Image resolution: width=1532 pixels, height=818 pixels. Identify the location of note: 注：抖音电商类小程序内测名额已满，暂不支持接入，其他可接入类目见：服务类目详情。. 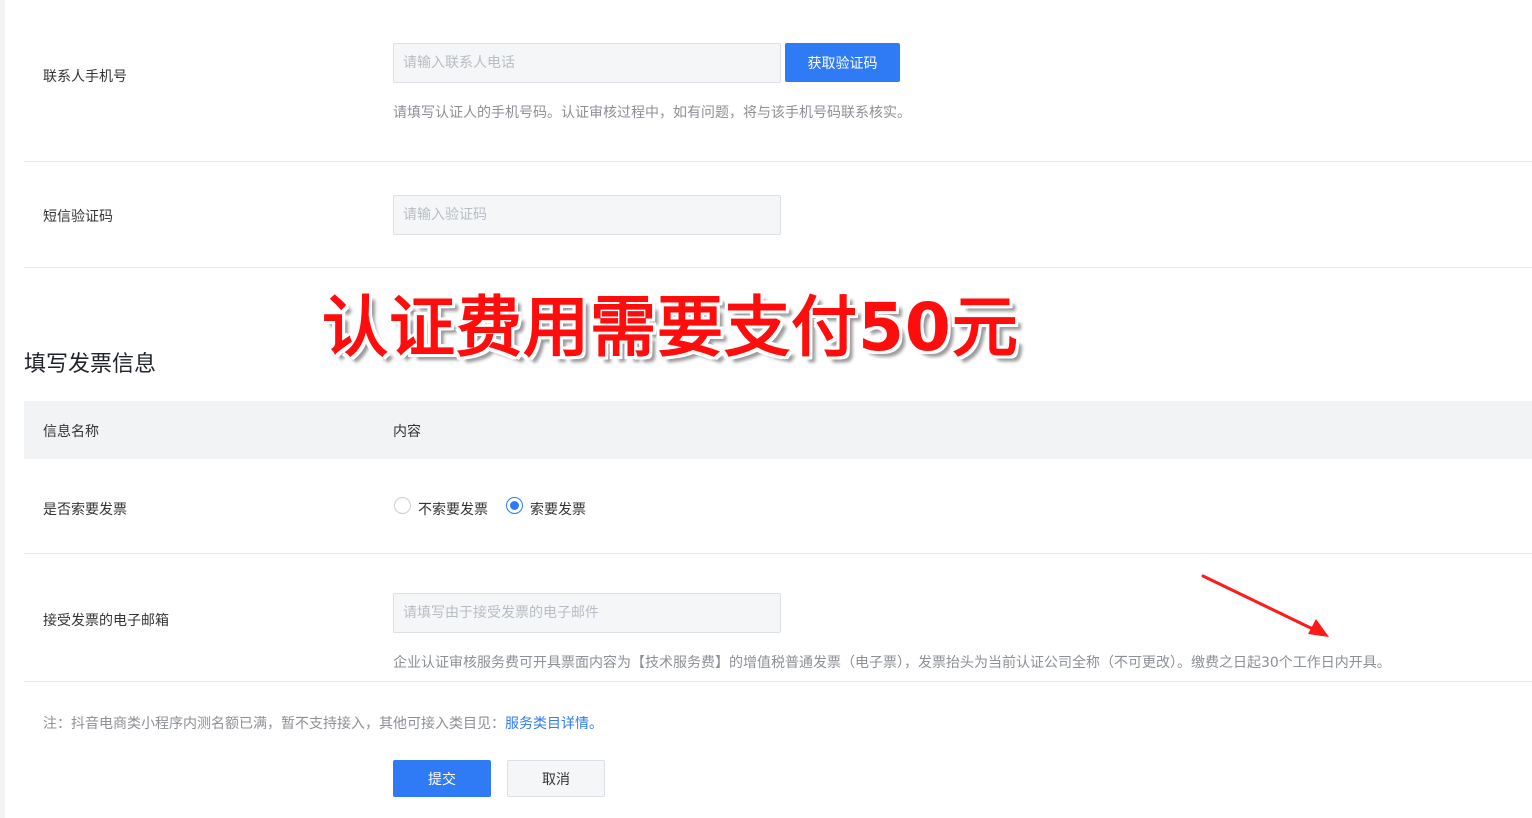
(323, 723).